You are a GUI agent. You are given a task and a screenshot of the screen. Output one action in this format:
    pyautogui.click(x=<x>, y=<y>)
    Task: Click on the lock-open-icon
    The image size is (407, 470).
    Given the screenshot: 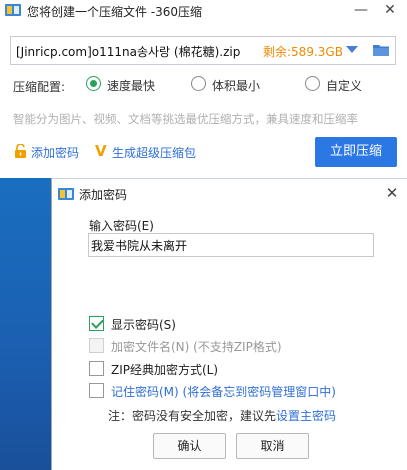 What is the action you would take?
    pyautogui.click(x=20, y=151)
    